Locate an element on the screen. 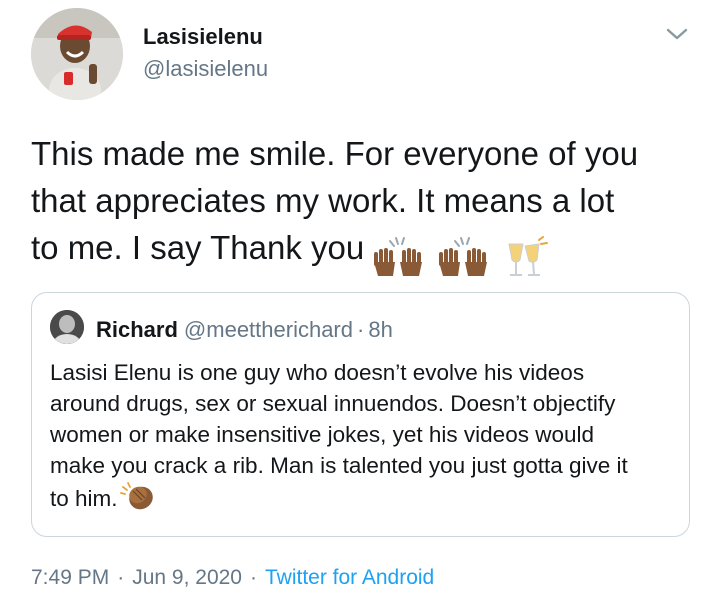 The width and height of the screenshot is (720, 612). author-avatar is located at coordinates (77, 54).